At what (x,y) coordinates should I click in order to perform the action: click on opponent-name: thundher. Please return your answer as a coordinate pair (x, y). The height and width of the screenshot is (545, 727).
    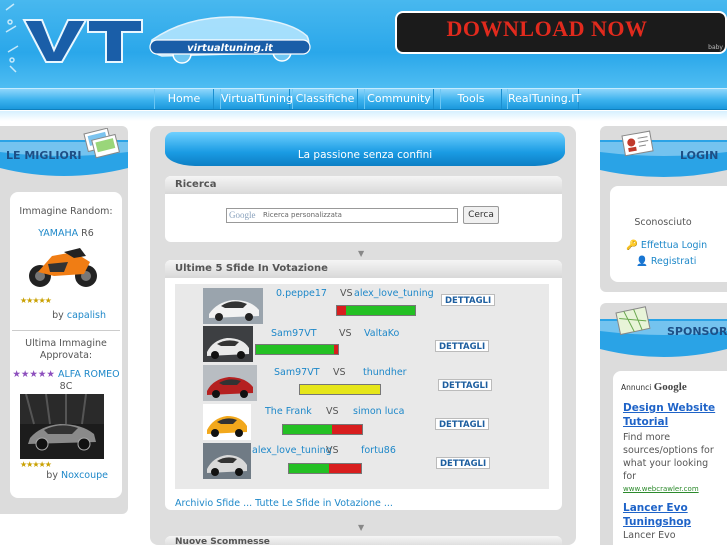
    Looking at the image, I should click on (385, 372).